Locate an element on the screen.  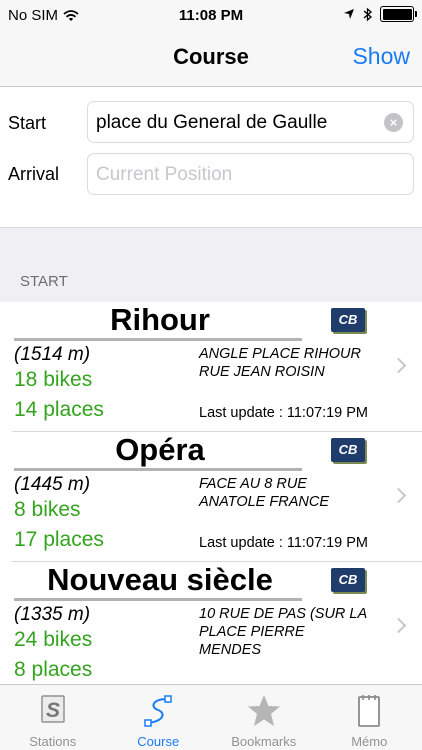
bluetooth-icon is located at coordinates (367, 14).